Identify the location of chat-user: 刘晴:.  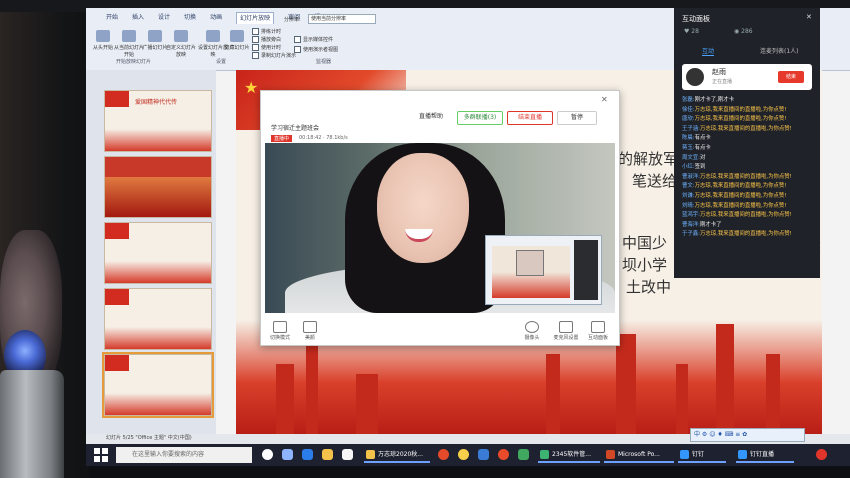
(688, 205).